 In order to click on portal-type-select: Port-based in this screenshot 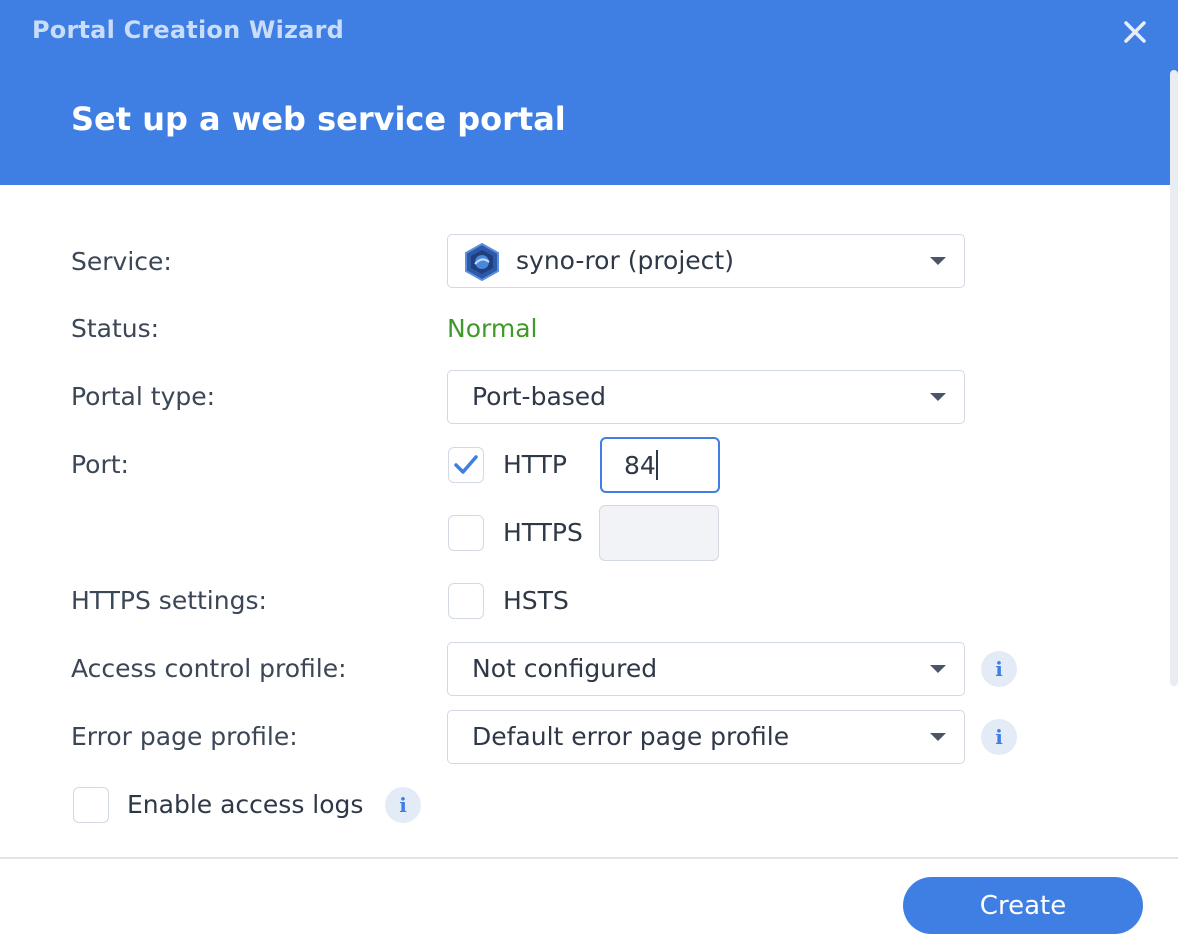, I will do `click(706, 397)`.